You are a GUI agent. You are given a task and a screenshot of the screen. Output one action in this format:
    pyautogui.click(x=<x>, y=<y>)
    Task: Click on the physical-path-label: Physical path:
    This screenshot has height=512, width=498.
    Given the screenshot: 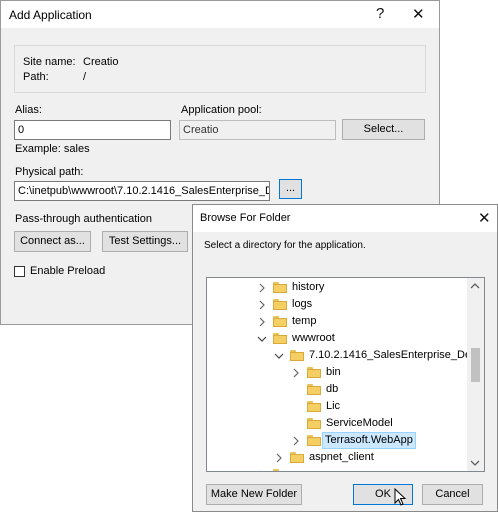 What is the action you would take?
    pyautogui.click(x=49, y=172)
    